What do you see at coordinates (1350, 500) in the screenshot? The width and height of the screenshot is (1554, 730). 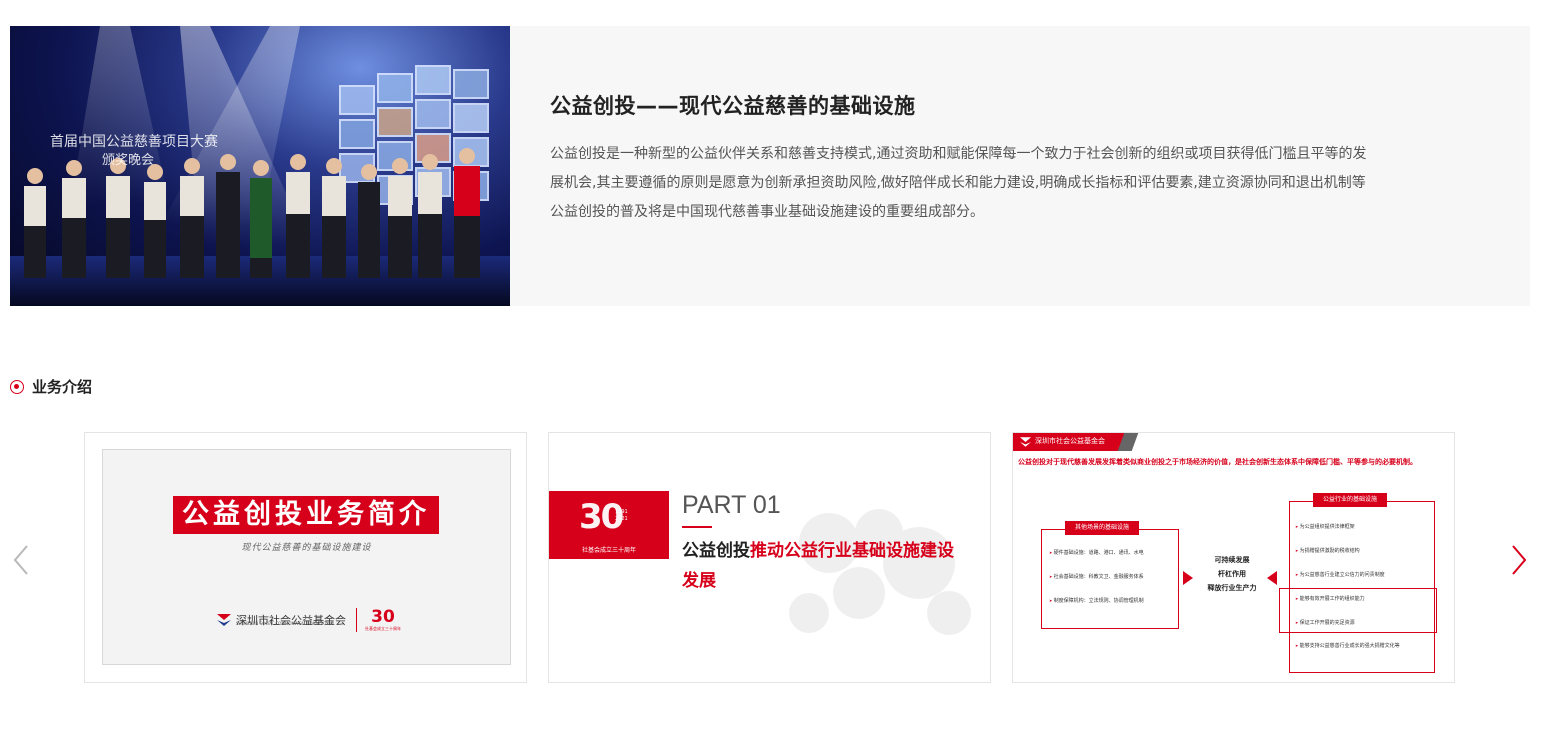 I see `charity-infrastructure-label: 公益行业的基础设施` at bounding box center [1350, 500].